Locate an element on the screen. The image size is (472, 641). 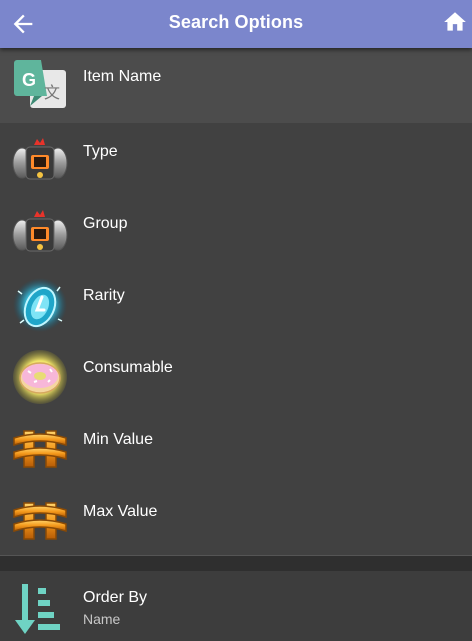
page-title: Search Options is located at coordinates (236, 22).